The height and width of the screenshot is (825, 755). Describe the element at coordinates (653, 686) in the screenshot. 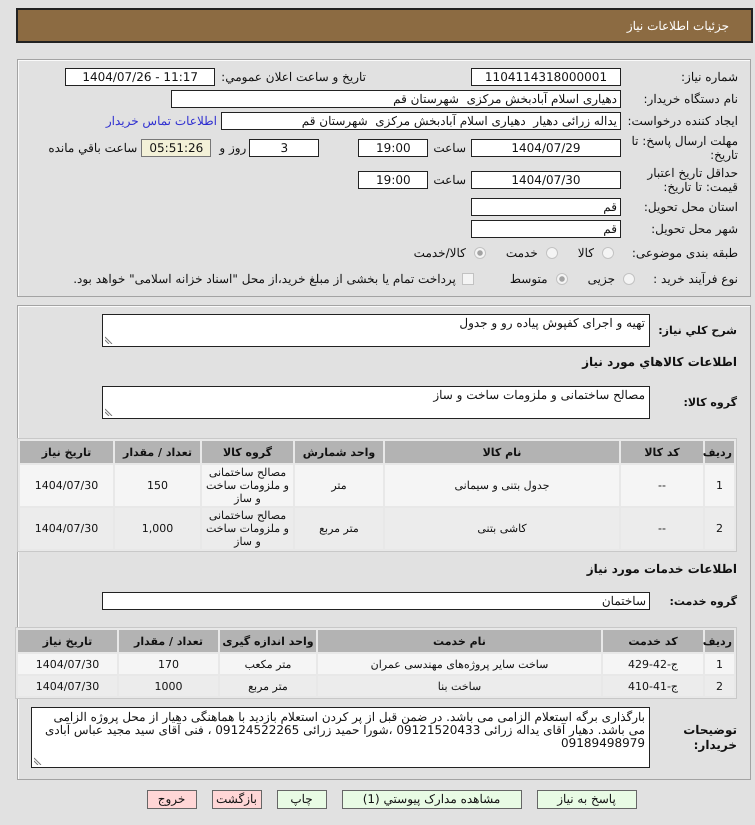

I see `table-cell: ج-41-410` at that location.